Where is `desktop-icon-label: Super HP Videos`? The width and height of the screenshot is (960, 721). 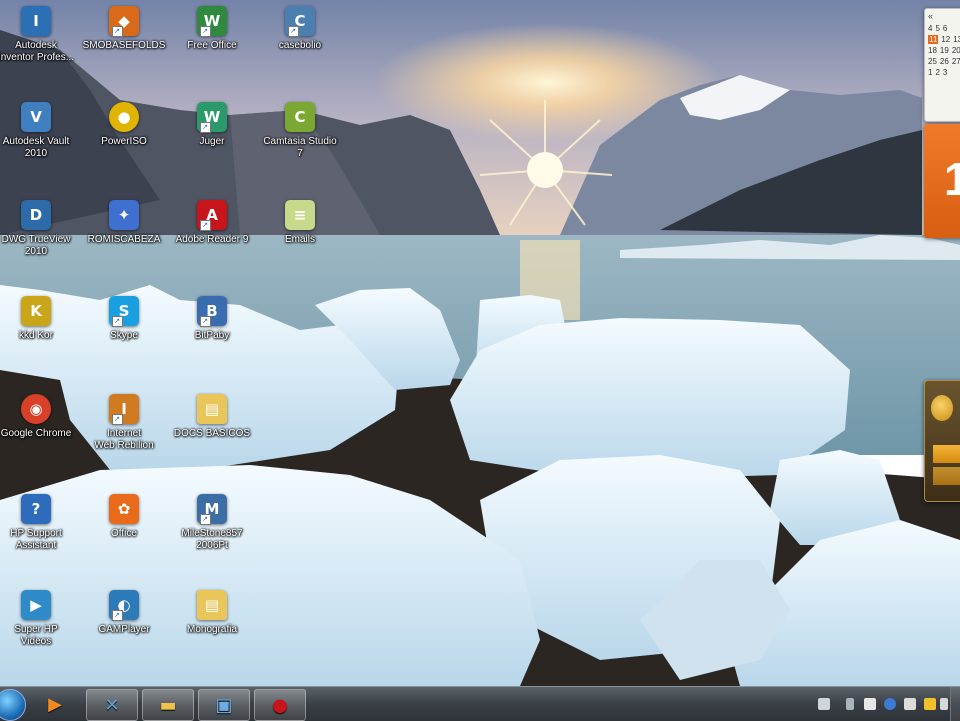
desktop-icon-label: Super HP Videos is located at coordinates (36, 635).